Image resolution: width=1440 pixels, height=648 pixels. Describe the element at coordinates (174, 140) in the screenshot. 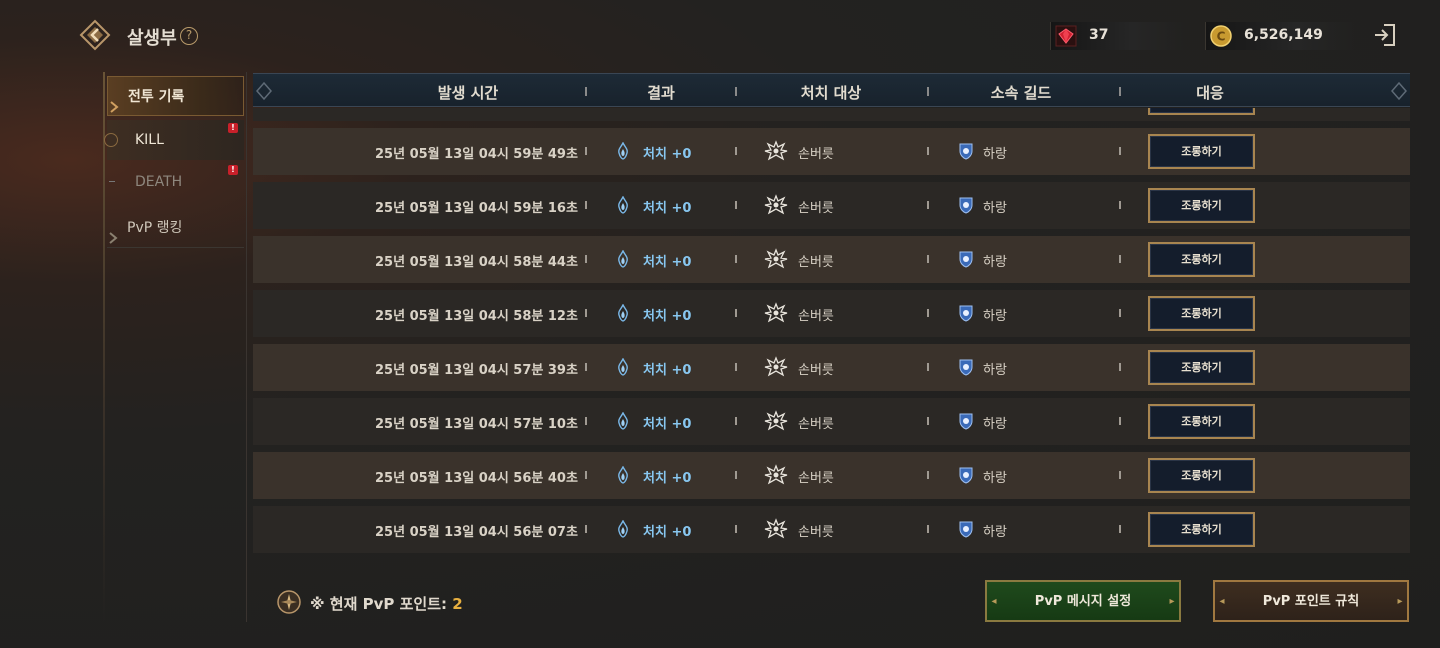

I see `sidebar-item-kill: KILL !` at that location.